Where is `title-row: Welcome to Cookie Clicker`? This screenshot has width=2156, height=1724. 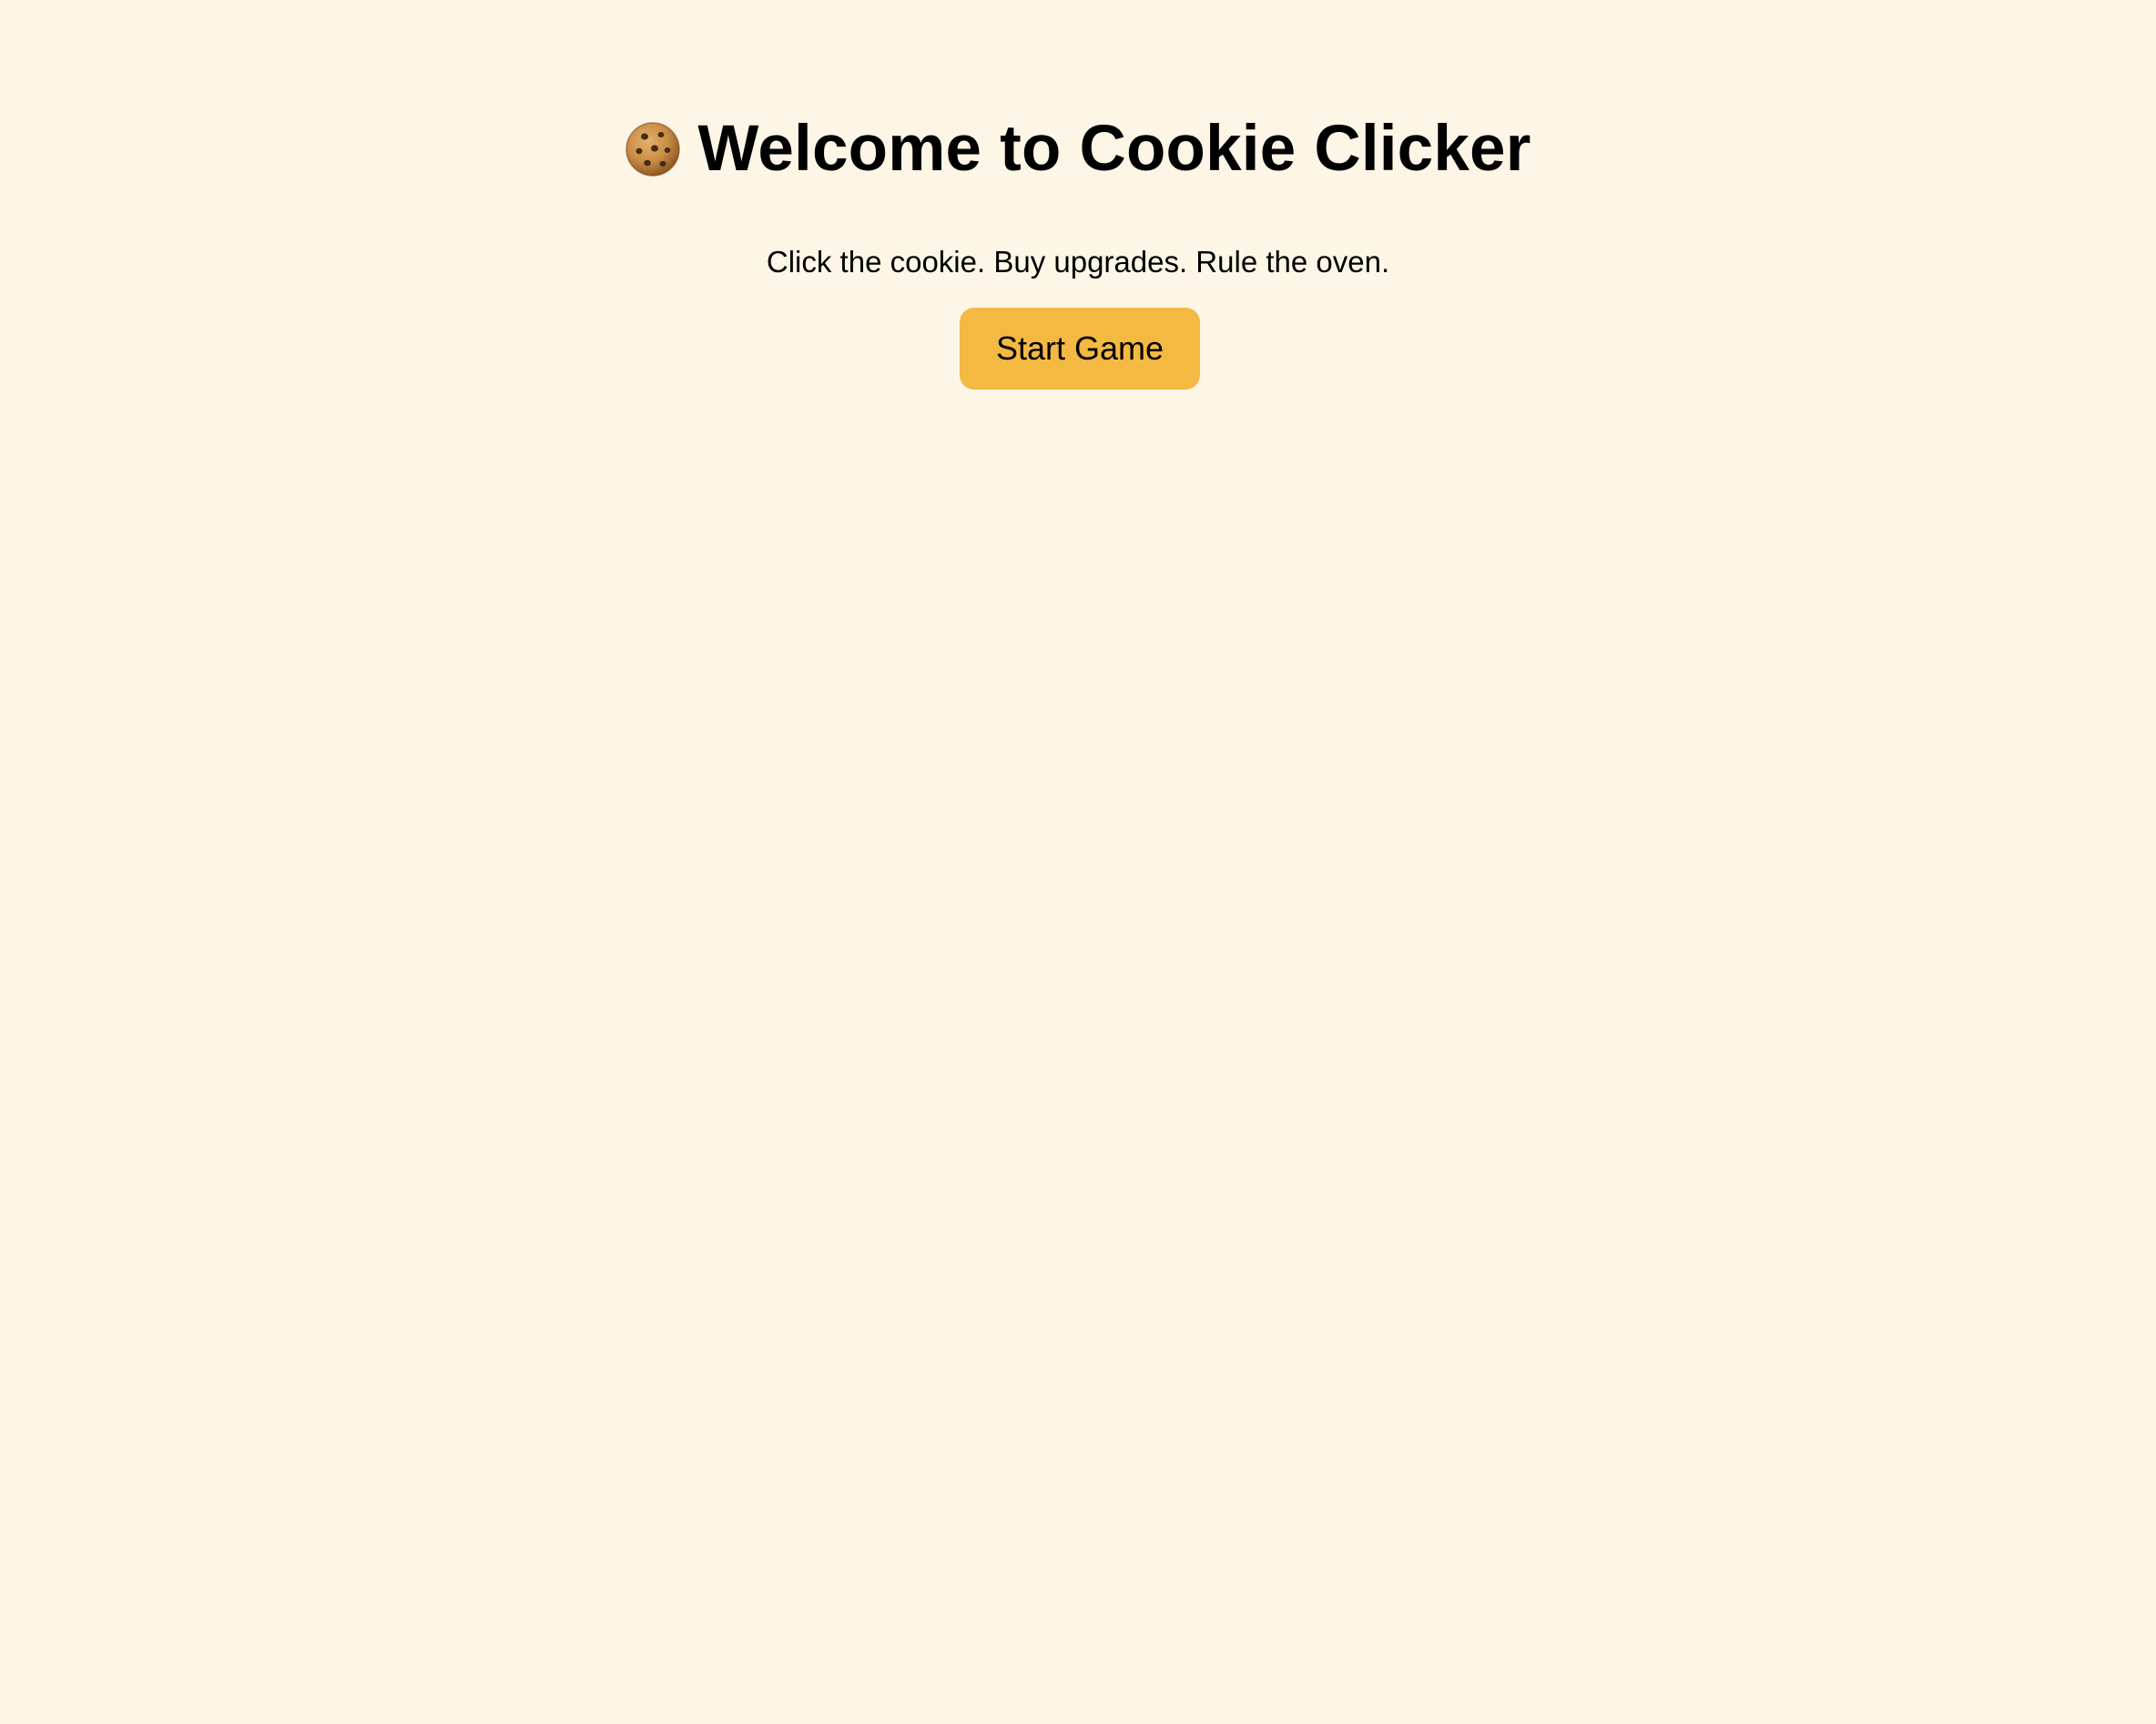 title-row: Welcome to Cookie Clicker is located at coordinates (1078, 149).